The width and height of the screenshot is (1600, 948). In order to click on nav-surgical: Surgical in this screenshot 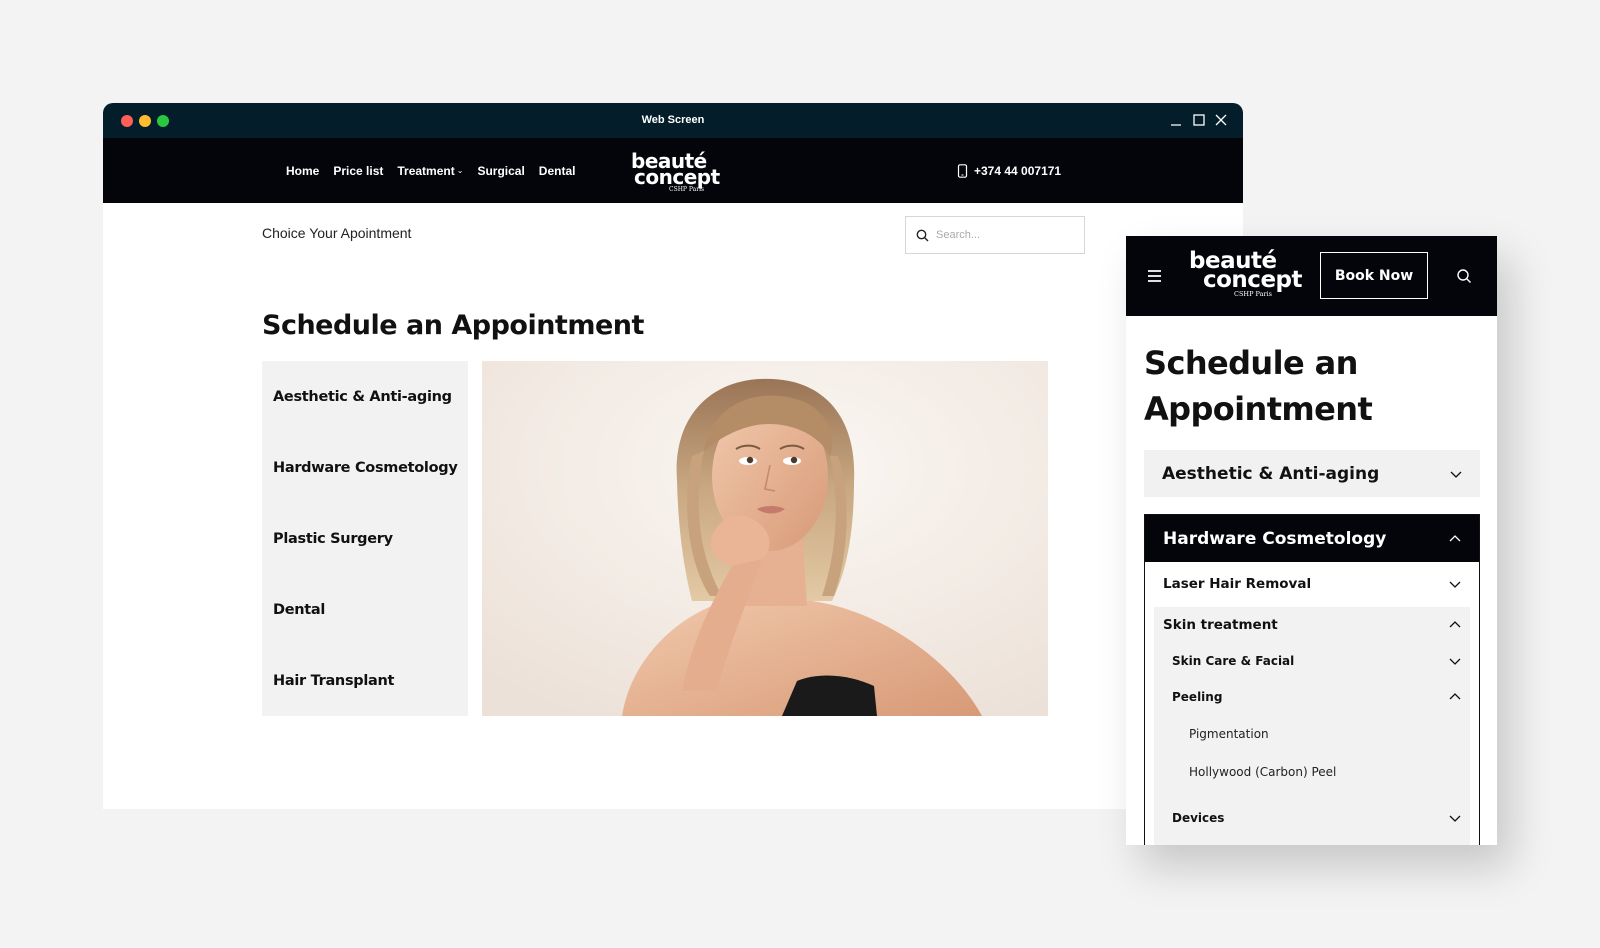, I will do `click(500, 171)`.